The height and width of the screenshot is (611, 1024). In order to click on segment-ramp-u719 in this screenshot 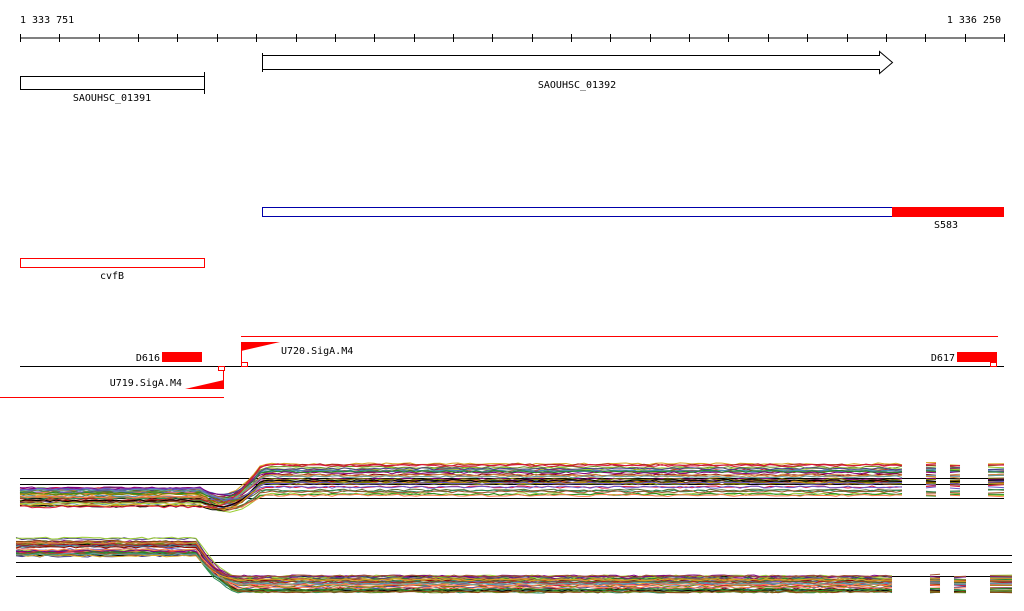, I will do `click(204, 384)`.